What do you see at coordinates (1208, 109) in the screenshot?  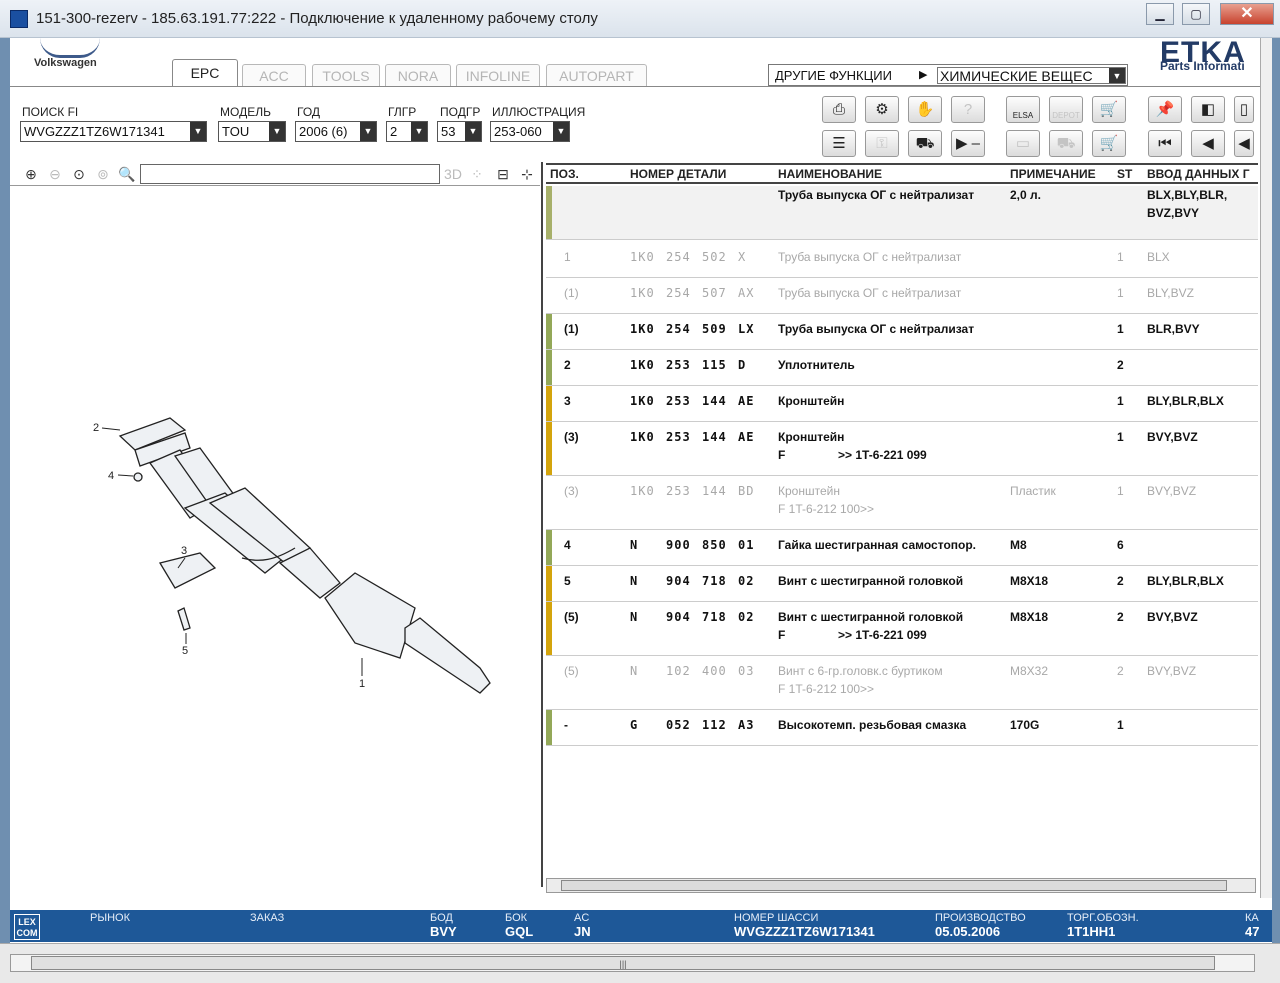 I see `page-back-icon: ◧` at bounding box center [1208, 109].